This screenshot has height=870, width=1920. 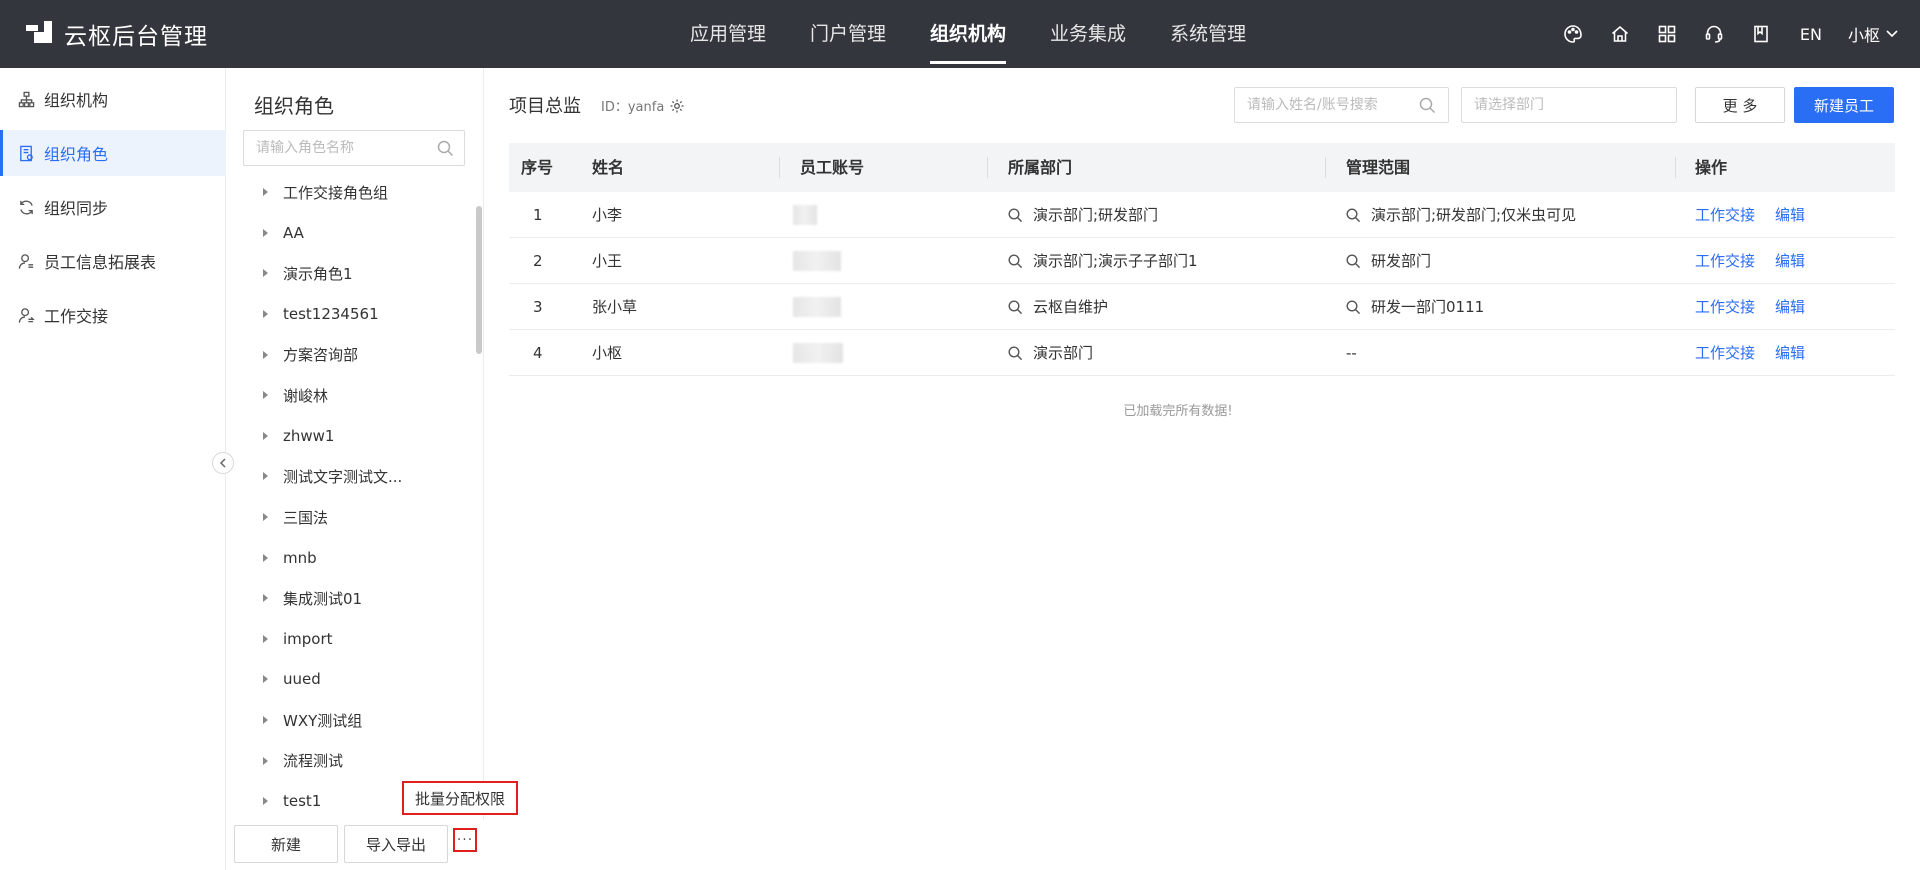 I want to click on new-employee-button: 新建员工, so click(x=1844, y=105).